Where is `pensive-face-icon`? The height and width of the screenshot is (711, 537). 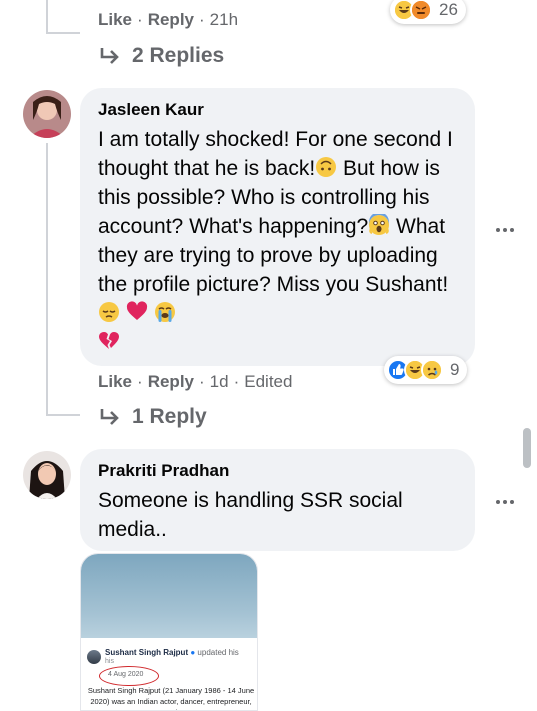 pensive-face-icon is located at coordinates (109, 312).